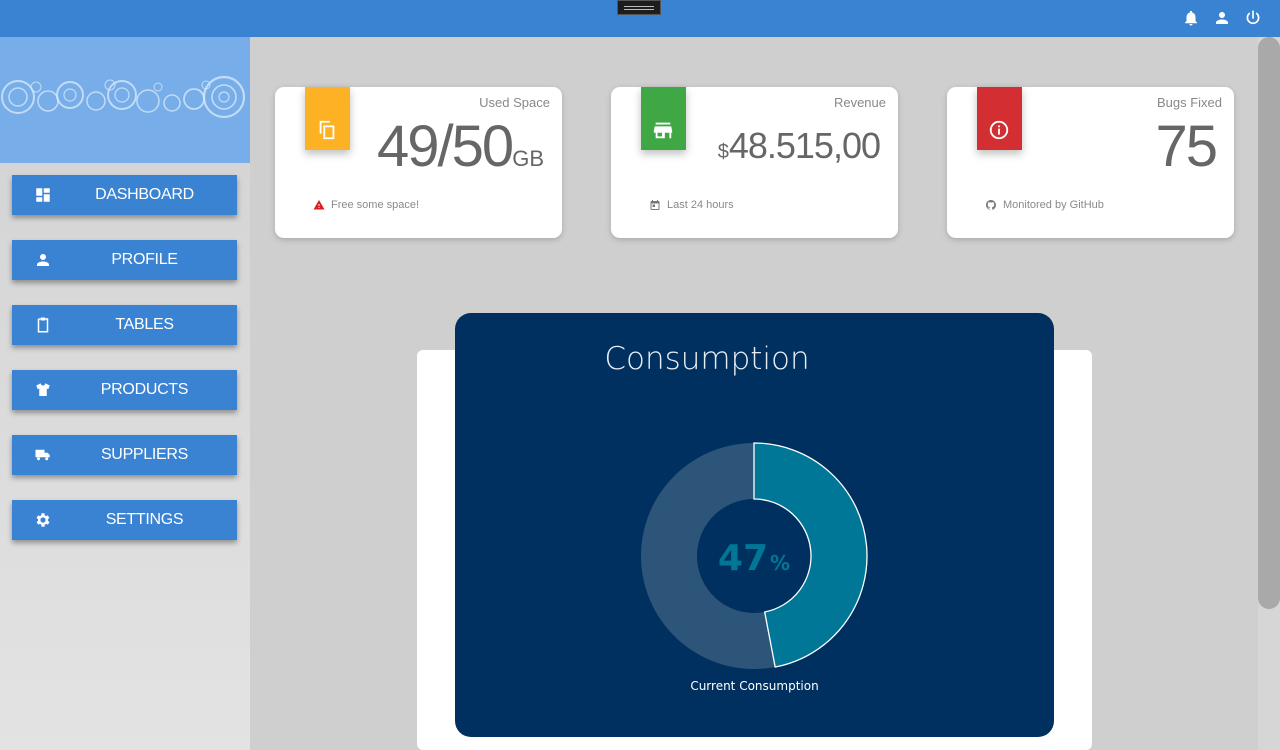 The image size is (1280, 750). Describe the element at coordinates (144, 324) in the screenshot. I see `sidebar-item-label: TABLES` at that location.